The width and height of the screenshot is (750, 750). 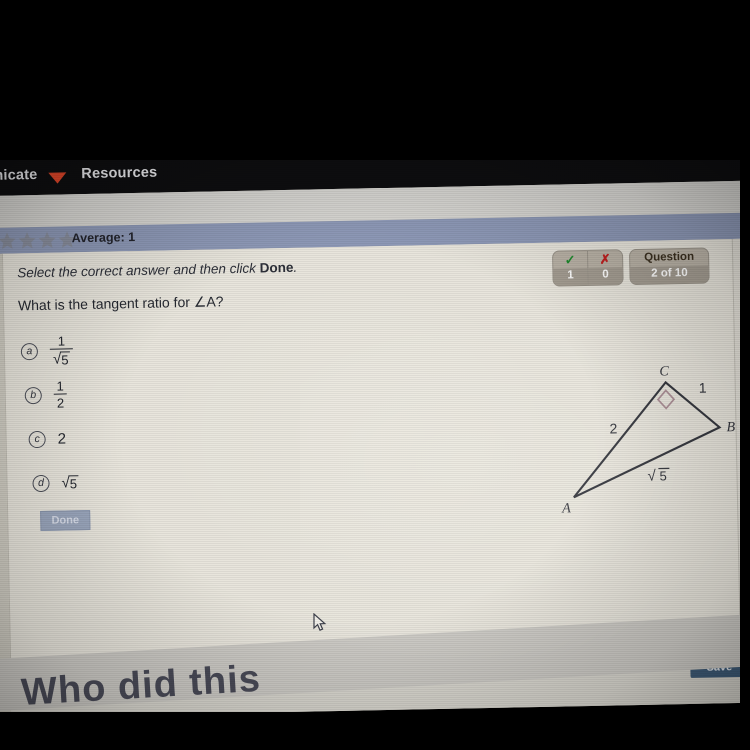 What do you see at coordinates (295, 267) in the screenshot?
I see `instruction-suffix: .` at bounding box center [295, 267].